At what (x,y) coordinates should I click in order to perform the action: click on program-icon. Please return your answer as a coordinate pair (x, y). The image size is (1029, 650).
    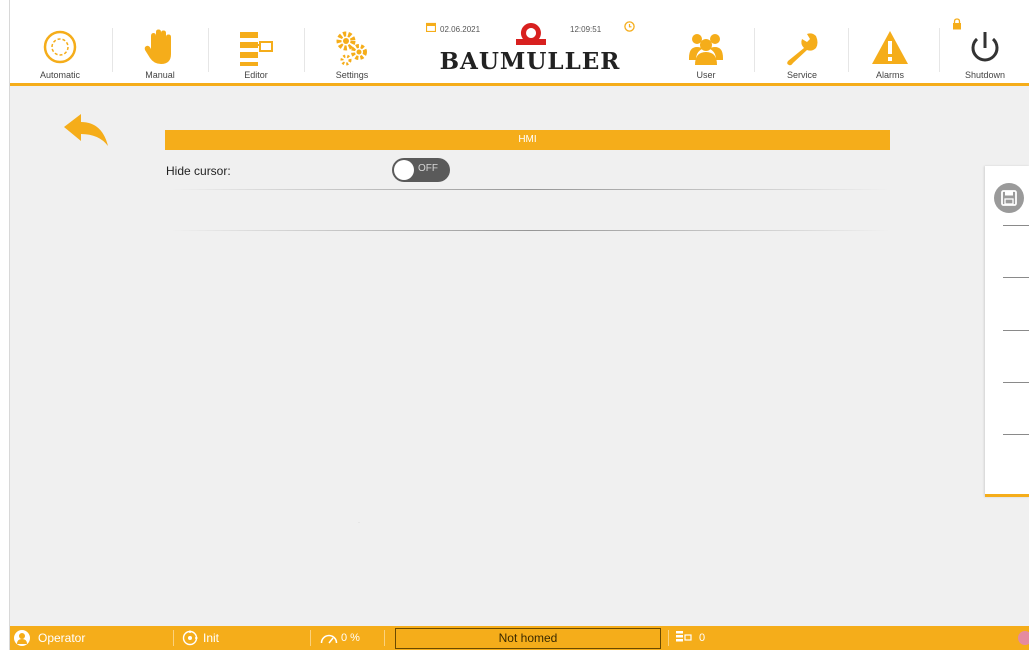
    Looking at the image, I should click on (684, 636).